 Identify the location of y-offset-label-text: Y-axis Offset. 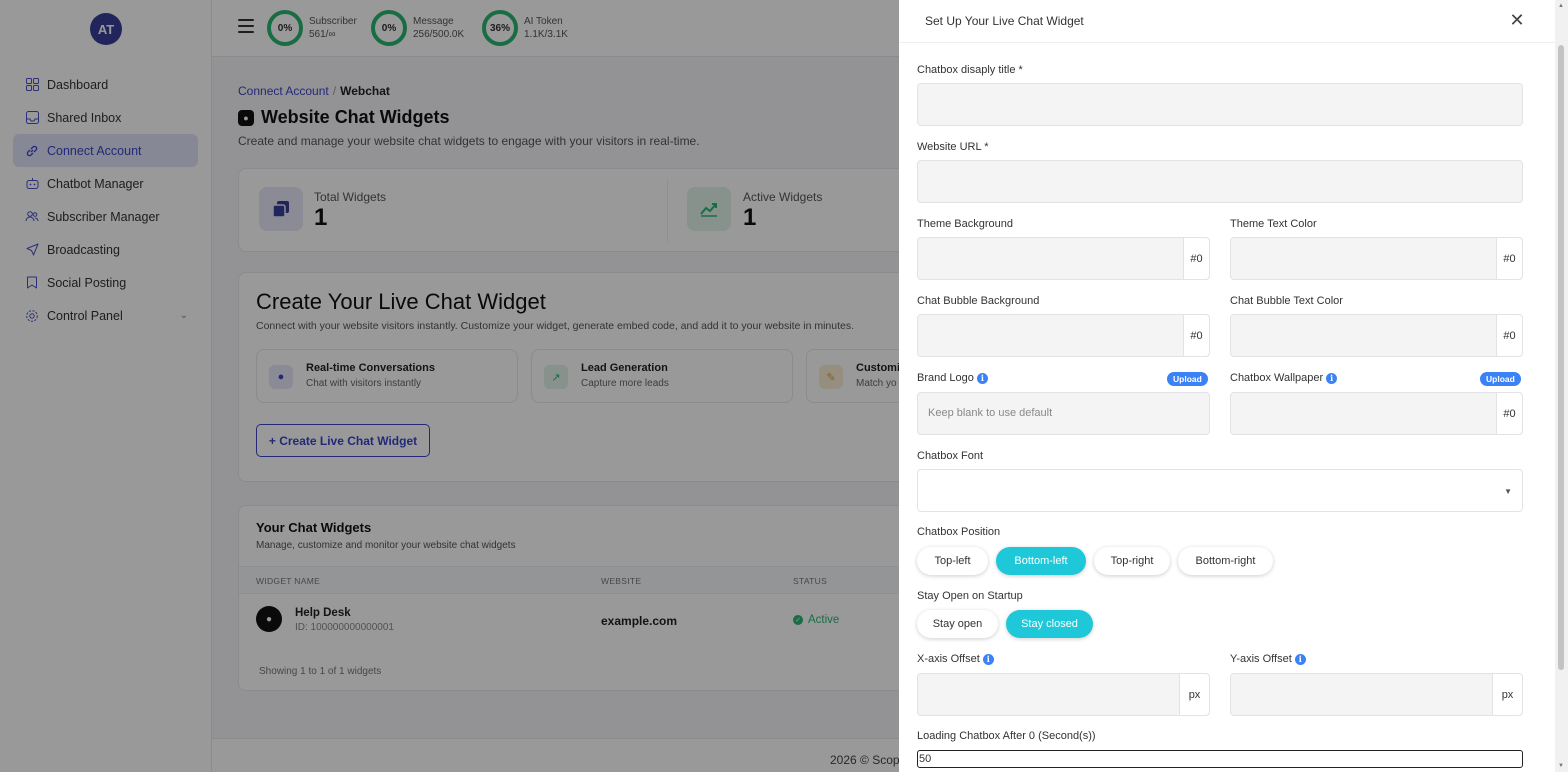
(1261, 659).